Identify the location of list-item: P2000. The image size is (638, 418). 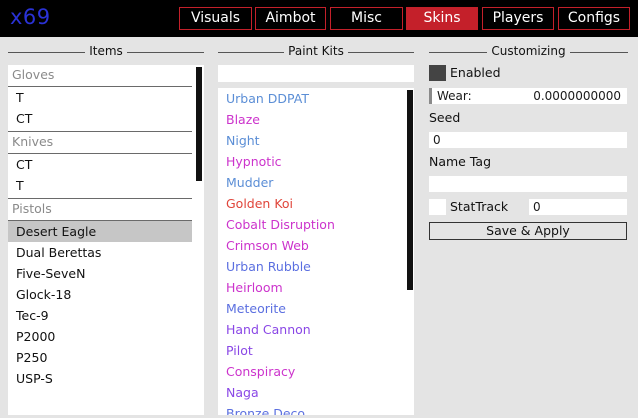
(100, 336).